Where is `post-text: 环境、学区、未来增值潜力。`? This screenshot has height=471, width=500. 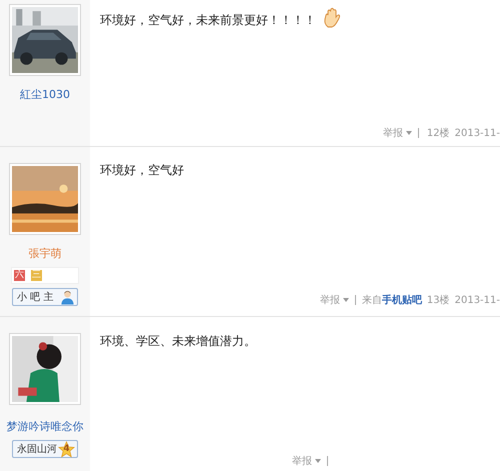
post-text: 环境、学区、未来增值潜力。 is located at coordinates (178, 341).